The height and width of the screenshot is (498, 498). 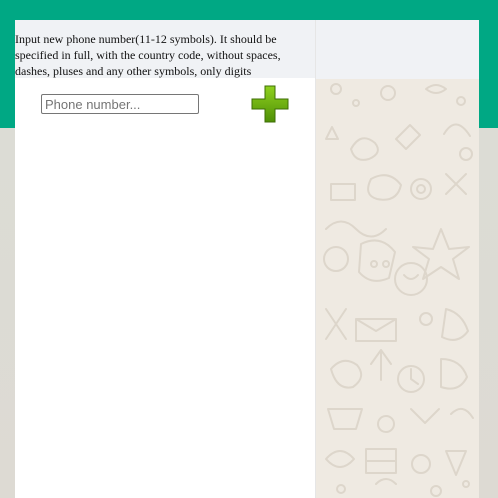 What do you see at coordinates (397, 49) in the screenshot?
I see `chat-header` at bounding box center [397, 49].